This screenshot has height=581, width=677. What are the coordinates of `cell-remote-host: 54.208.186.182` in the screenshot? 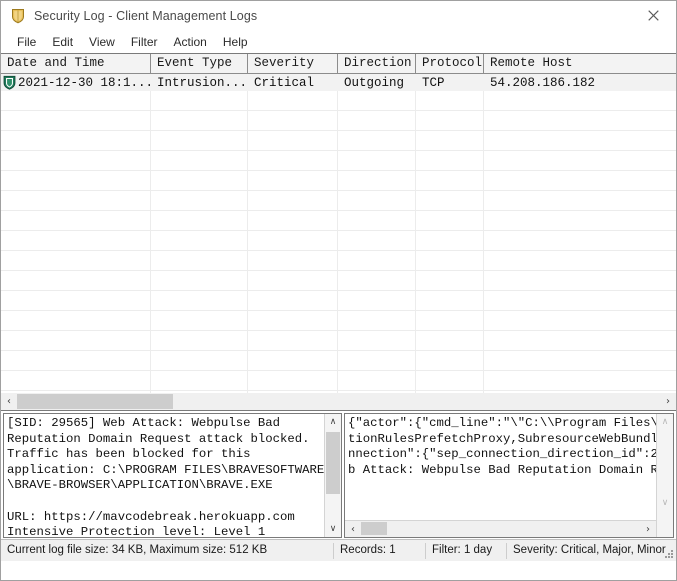 It's located at (543, 82).